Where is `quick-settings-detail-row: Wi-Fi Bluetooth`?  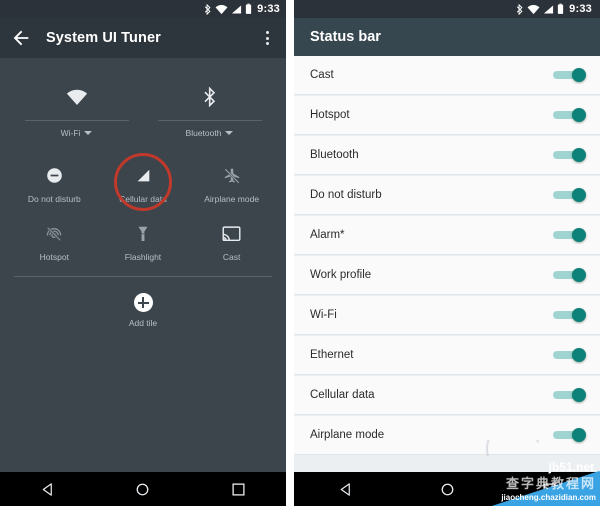
quick-settings-detail-row: Wi-Fi Bluetooth is located at coordinates (143, 110).